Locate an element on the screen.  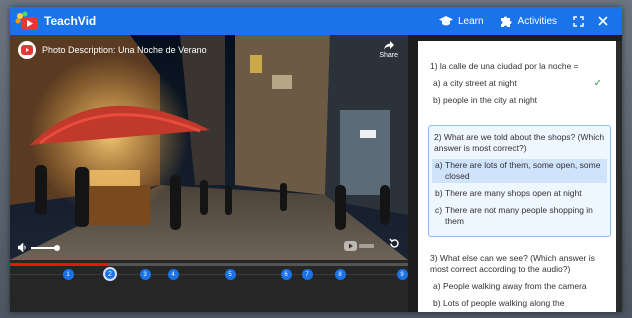
speaker-icon is located at coordinates (22, 247).